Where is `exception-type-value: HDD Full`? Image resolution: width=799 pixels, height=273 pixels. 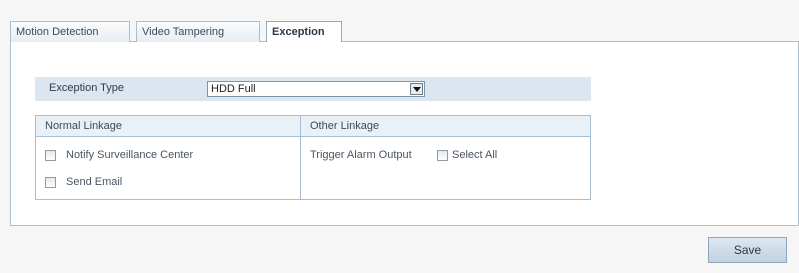 exception-type-value: HDD Full is located at coordinates (233, 89).